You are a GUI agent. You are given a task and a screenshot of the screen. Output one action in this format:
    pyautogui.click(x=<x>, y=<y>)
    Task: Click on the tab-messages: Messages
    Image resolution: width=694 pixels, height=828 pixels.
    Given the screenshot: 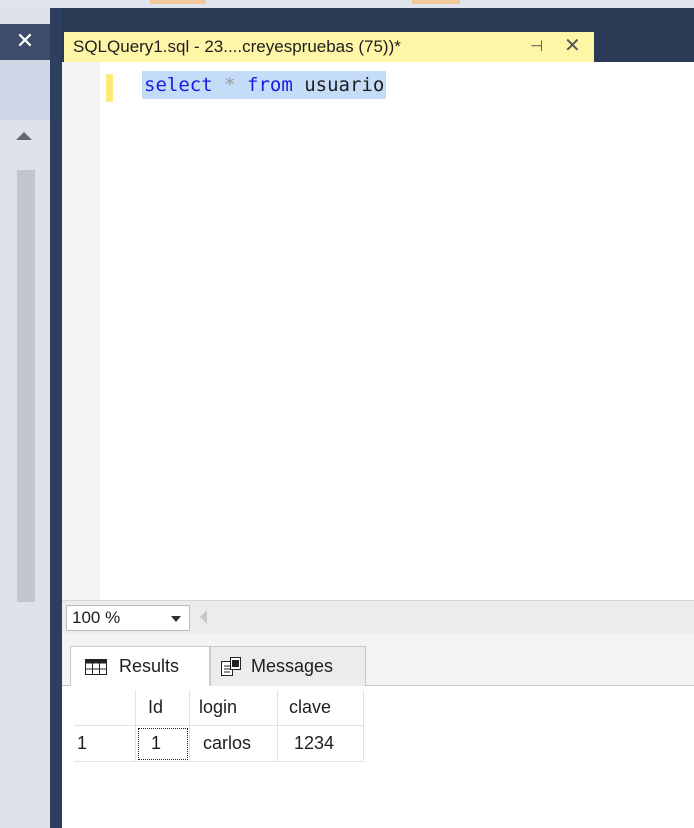 What is the action you would take?
    pyautogui.click(x=288, y=666)
    